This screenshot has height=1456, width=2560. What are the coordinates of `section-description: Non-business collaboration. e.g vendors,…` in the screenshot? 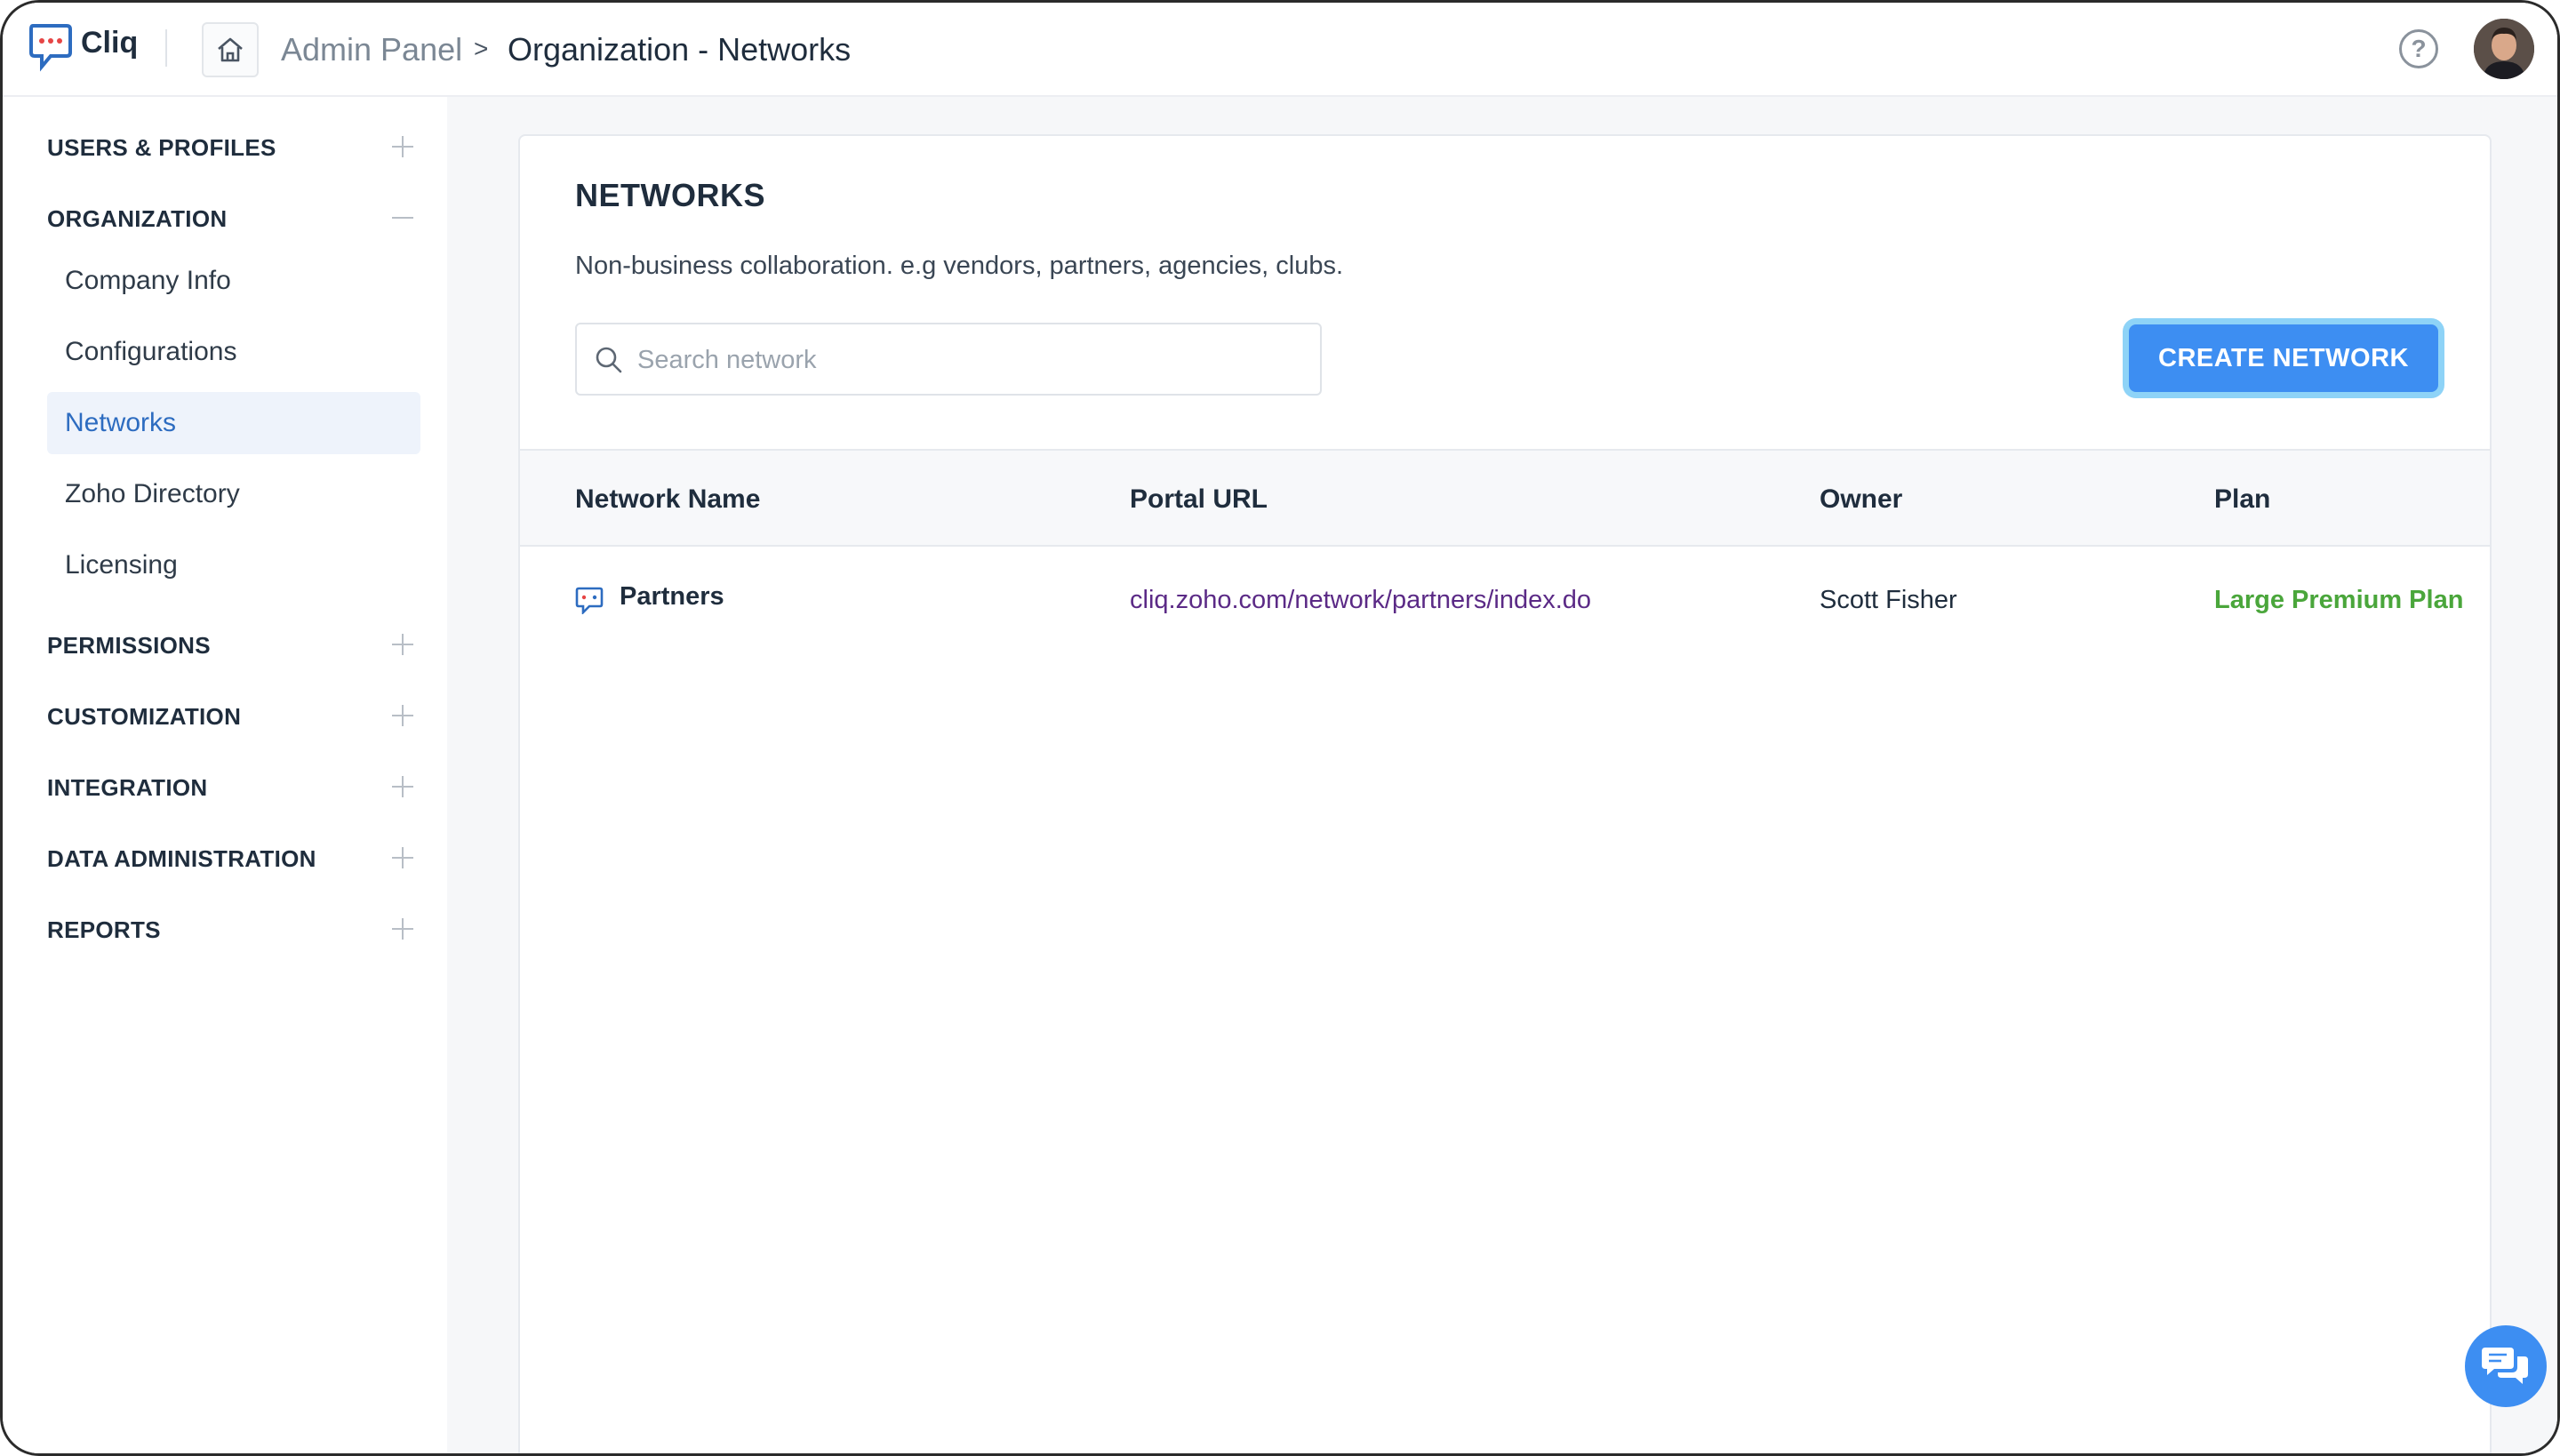 It's located at (959, 266).